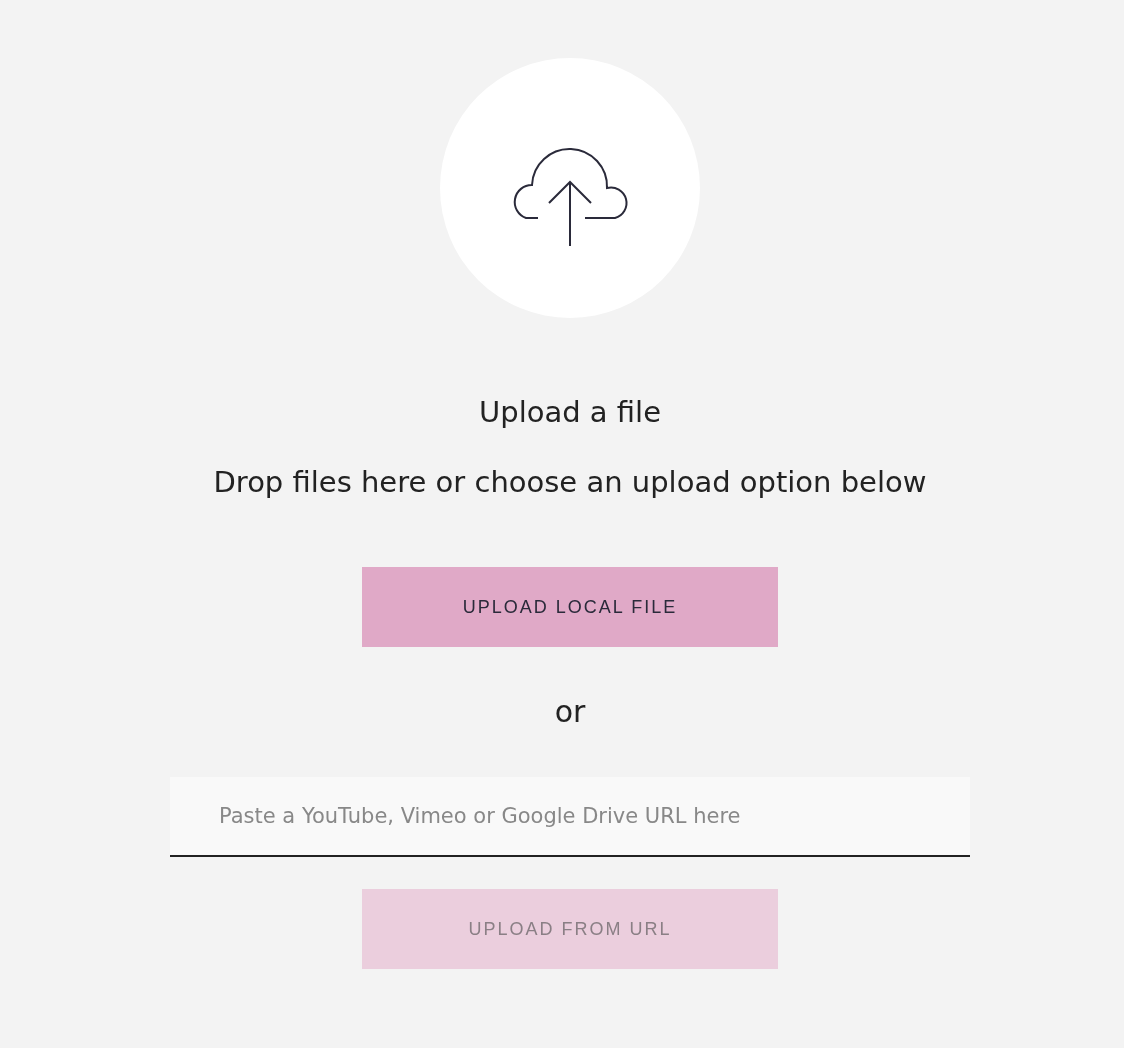 Image resolution: width=1124 pixels, height=1048 pixels. I want to click on upload-title: Upload a file, so click(570, 412).